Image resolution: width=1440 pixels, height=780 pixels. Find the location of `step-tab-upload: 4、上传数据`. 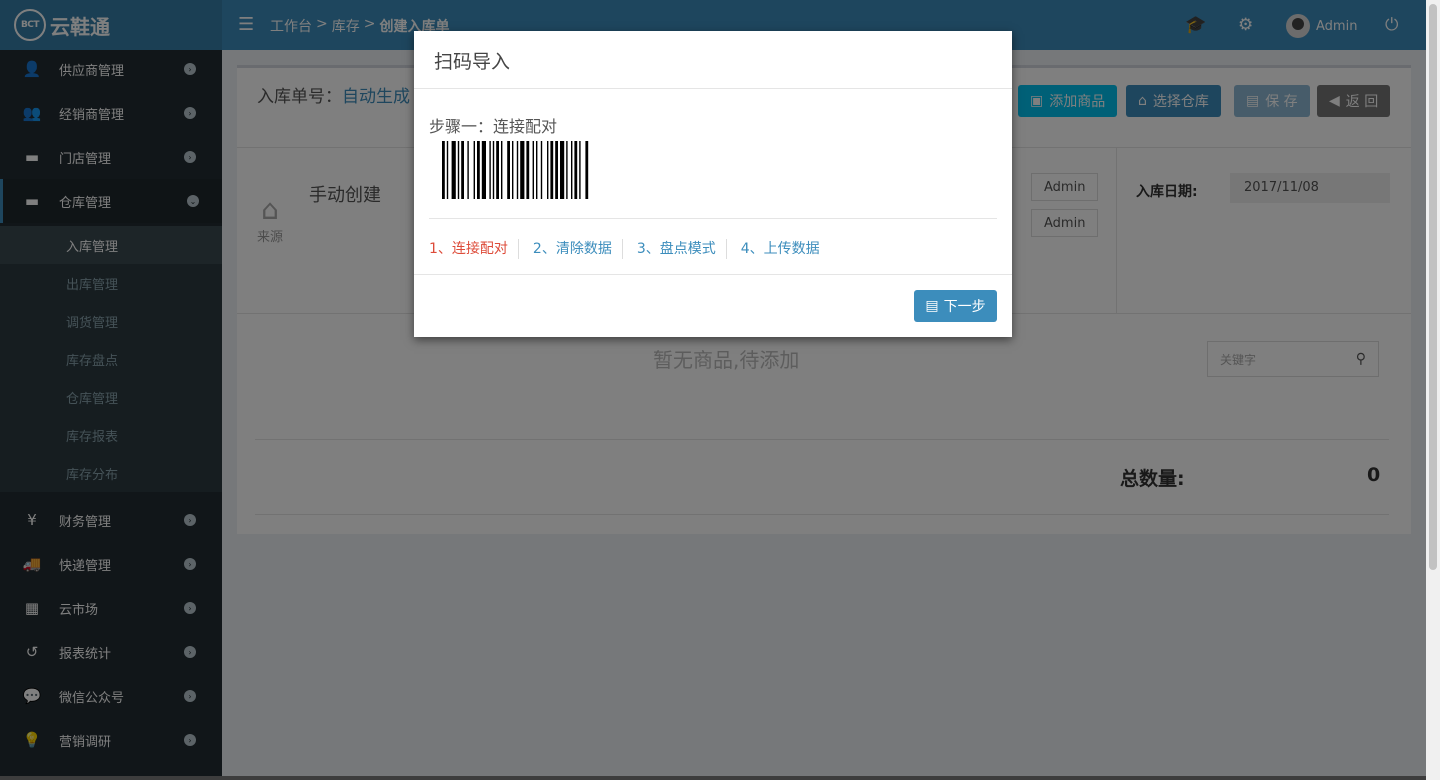

step-tab-upload: 4、上传数据 is located at coordinates (785, 249).